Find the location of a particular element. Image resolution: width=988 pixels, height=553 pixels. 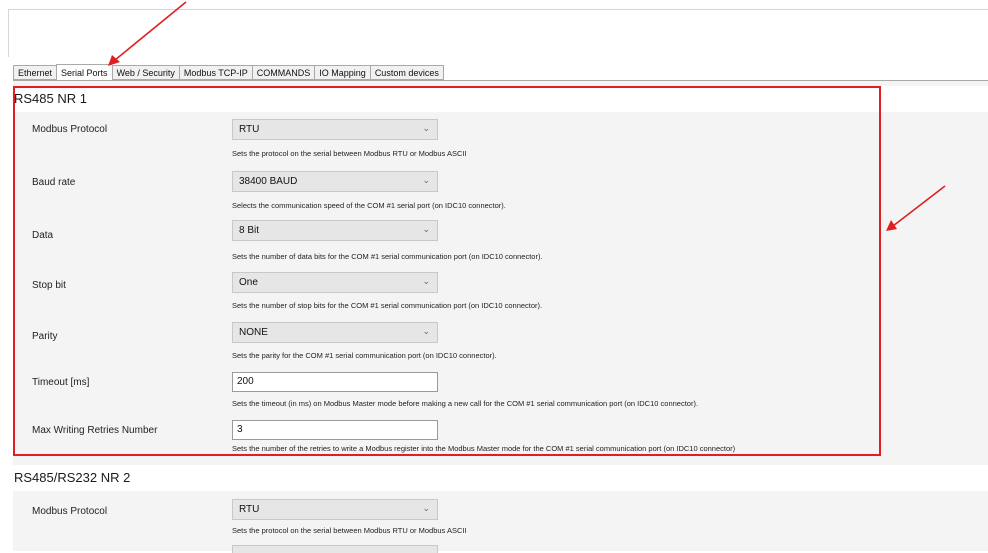

stop-bit-value: One is located at coordinates (248, 282).